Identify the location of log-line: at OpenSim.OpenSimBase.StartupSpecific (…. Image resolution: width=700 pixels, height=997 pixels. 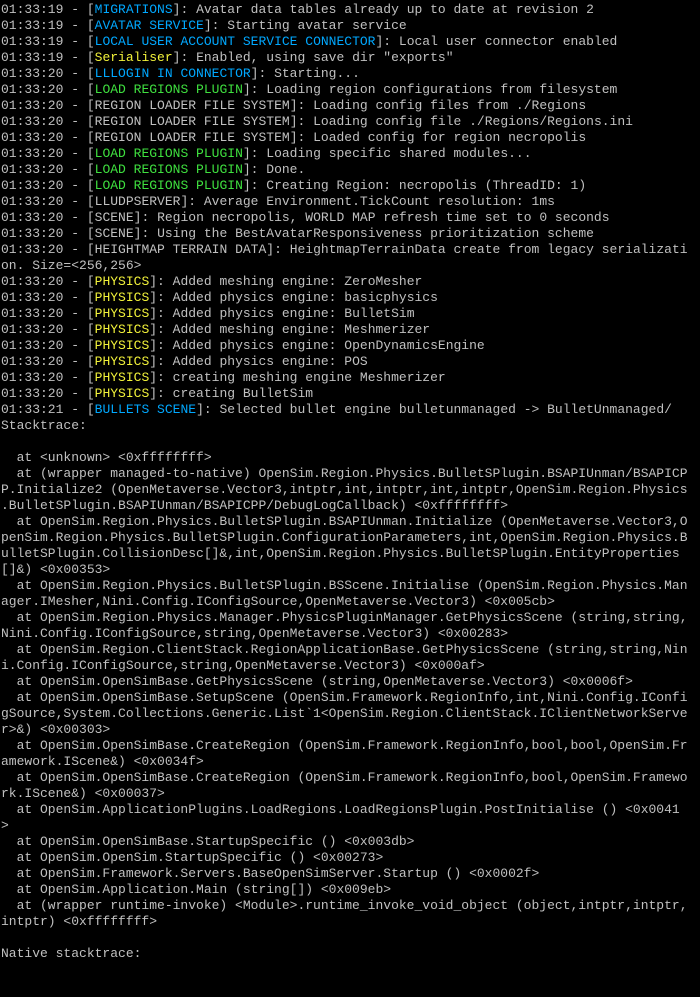
(350, 842).